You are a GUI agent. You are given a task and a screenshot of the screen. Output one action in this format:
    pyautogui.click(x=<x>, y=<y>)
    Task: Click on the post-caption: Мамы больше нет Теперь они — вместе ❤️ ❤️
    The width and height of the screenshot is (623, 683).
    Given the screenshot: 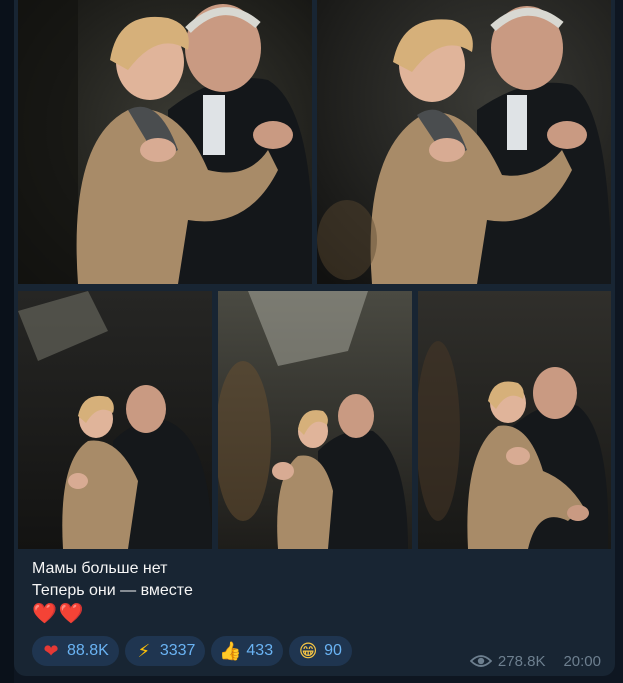 What is the action you would take?
    pyautogui.click(x=312, y=592)
    